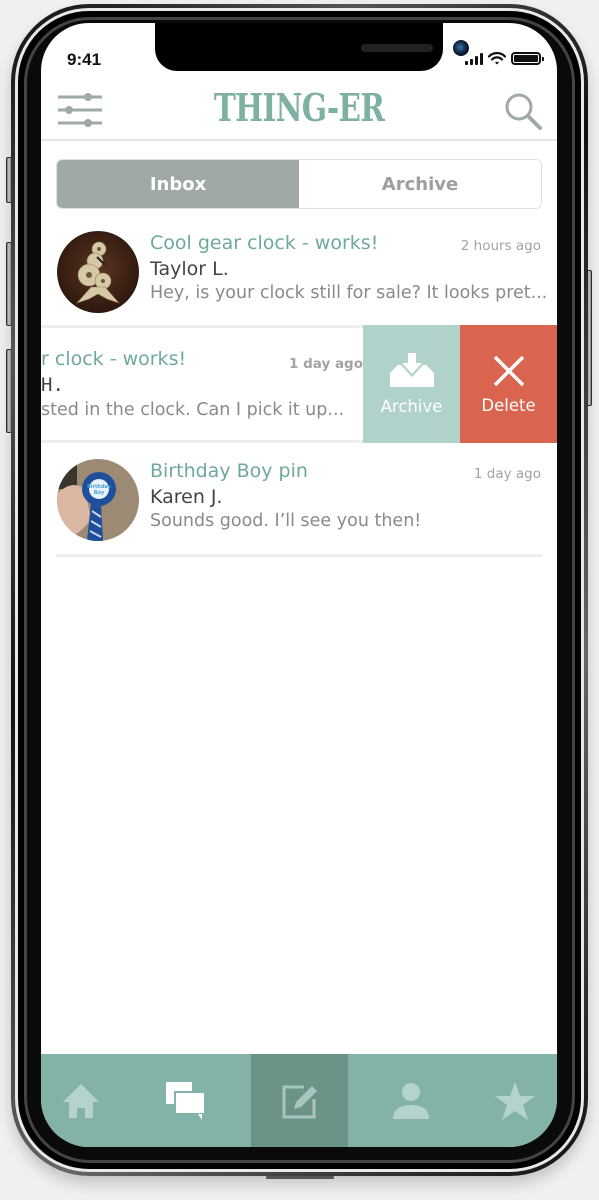 This screenshot has width=599, height=1200. I want to click on archive-action-label: Archive, so click(411, 406).